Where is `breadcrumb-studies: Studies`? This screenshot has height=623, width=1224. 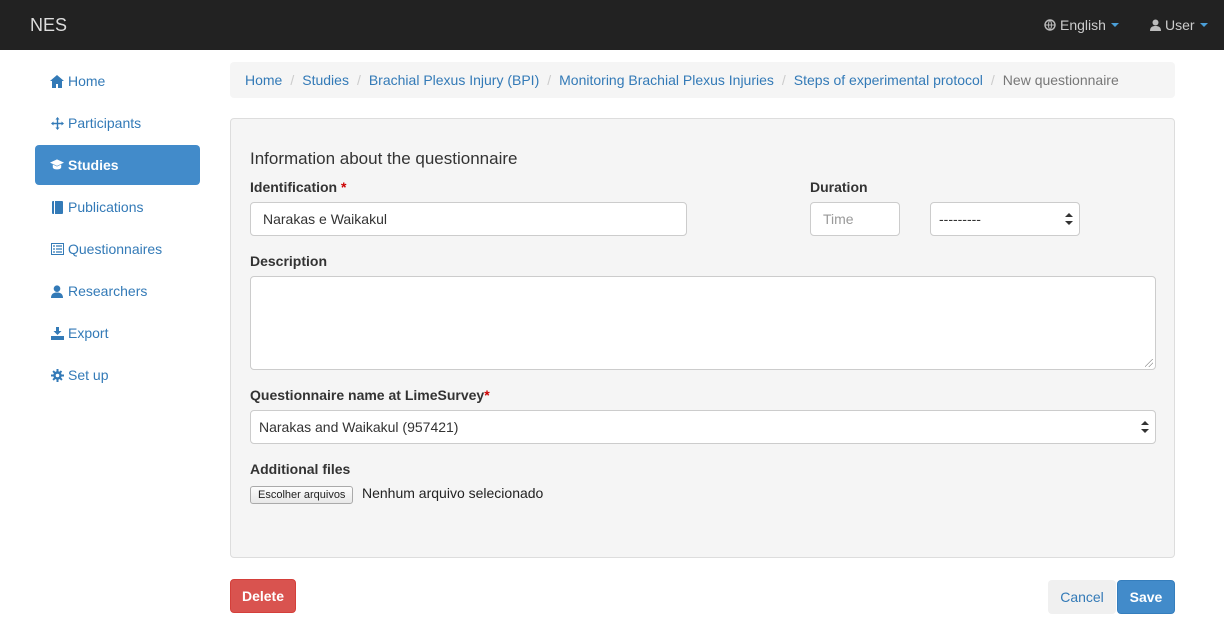
breadcrumb-studies: Studies is located at coordinates (325, 80).